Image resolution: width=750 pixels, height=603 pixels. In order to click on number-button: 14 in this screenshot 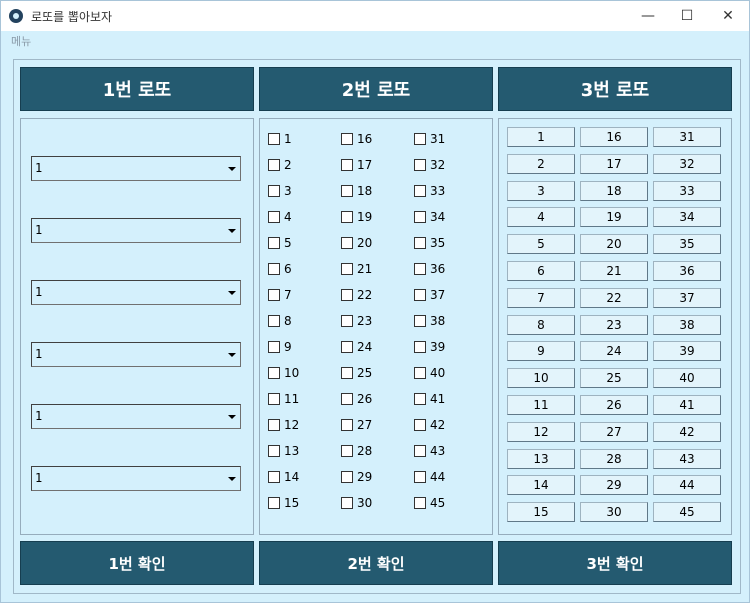, I will do `click(541, 485)`.